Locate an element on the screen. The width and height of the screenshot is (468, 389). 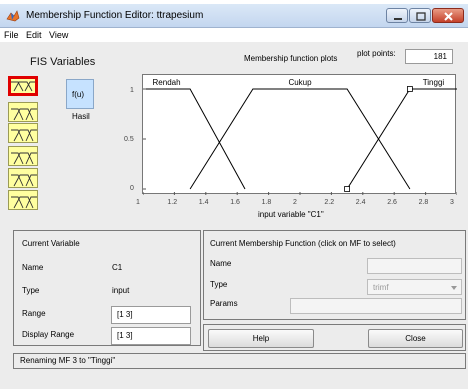
mf-label-tinggi: Tinggi is located at coordinates (434, 82).